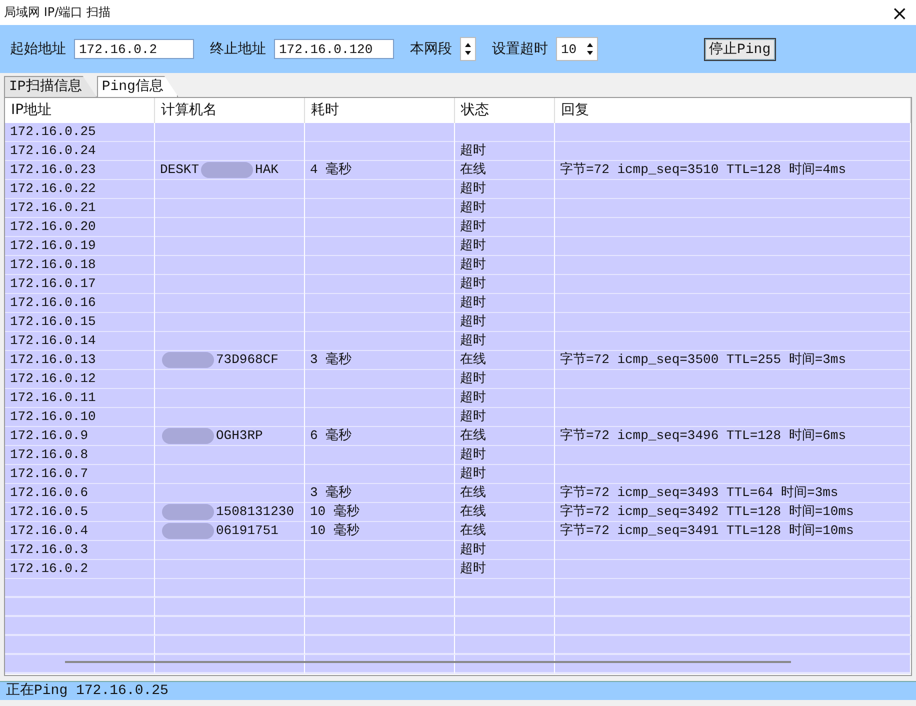 Image resolution: width=916 pixels, height=706 pixels. I want to click on timeout-spinner: 10, so click(577, 49).